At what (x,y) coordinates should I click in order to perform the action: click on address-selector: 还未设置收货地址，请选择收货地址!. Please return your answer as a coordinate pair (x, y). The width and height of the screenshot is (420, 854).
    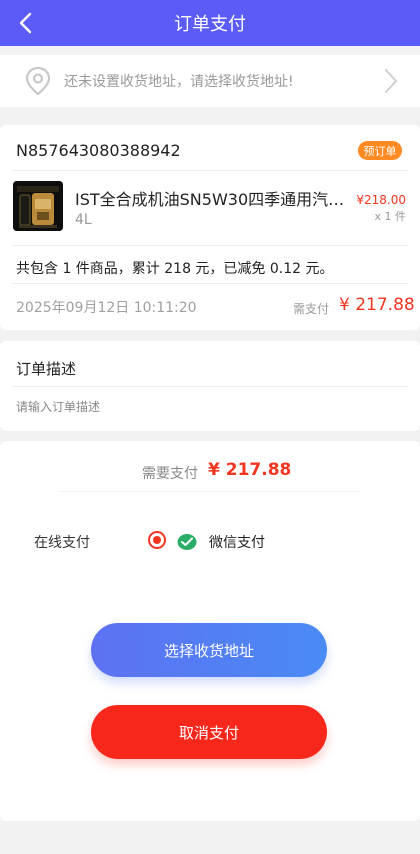
    Looking at the image, I should click on (210, 81).